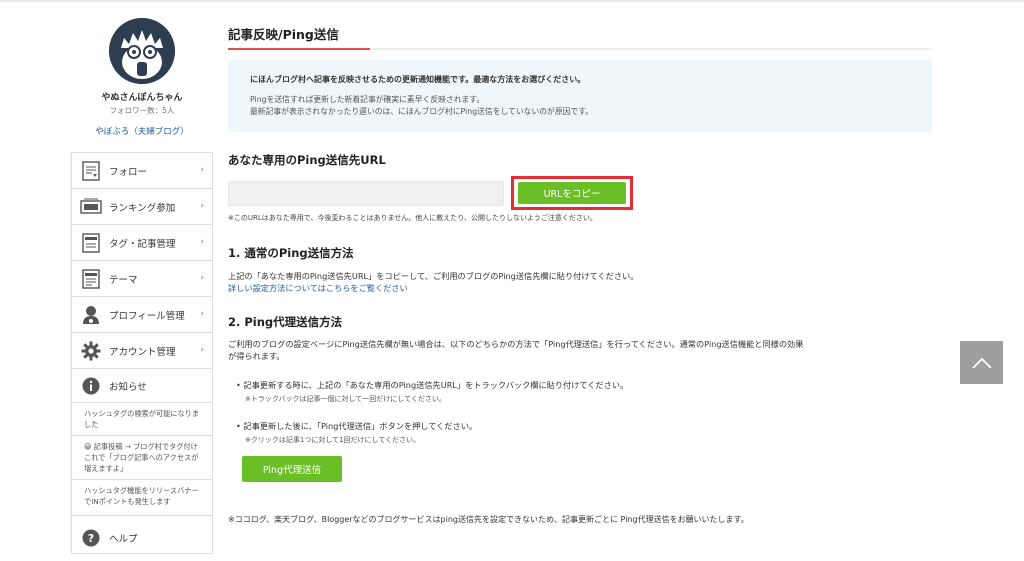 This screenshot has width=1024, height=561. I want to click on ping-url-field, so click(366, 193).